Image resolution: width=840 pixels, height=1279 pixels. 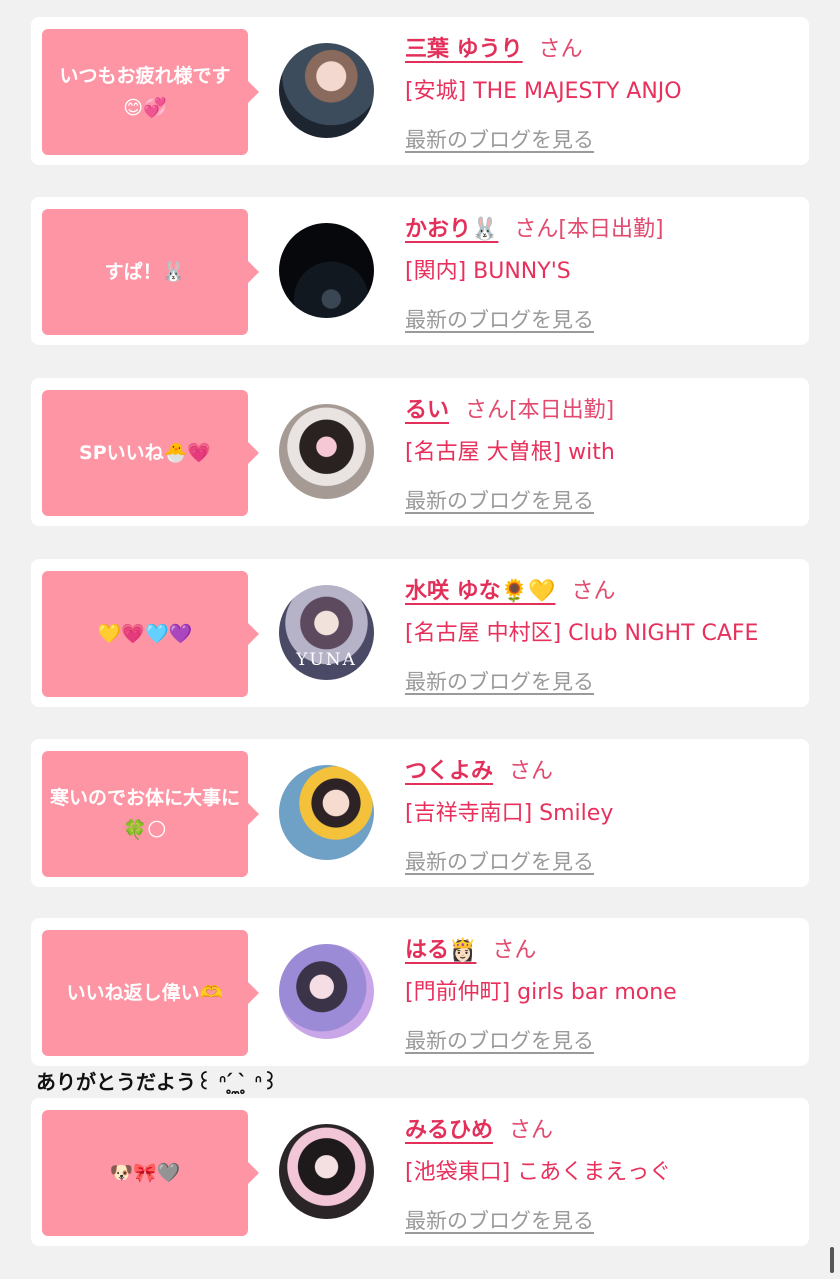 I want to click on name-line: 水咲 ゆな🌻💛 さん, so click(x=510, y=589).